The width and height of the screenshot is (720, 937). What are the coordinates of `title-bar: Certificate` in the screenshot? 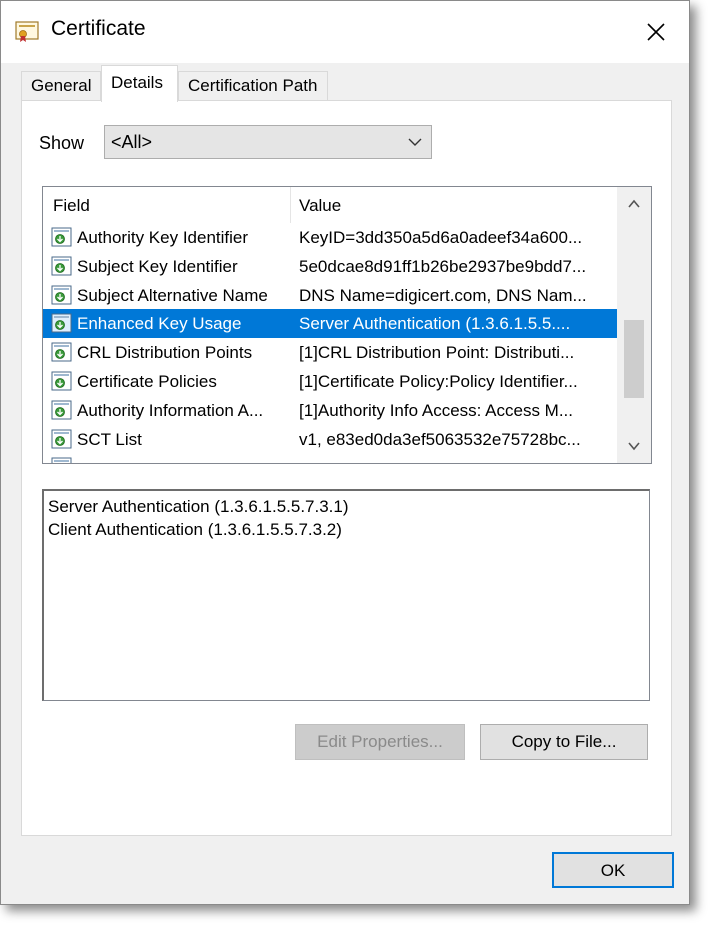 It's located at (345, 32).